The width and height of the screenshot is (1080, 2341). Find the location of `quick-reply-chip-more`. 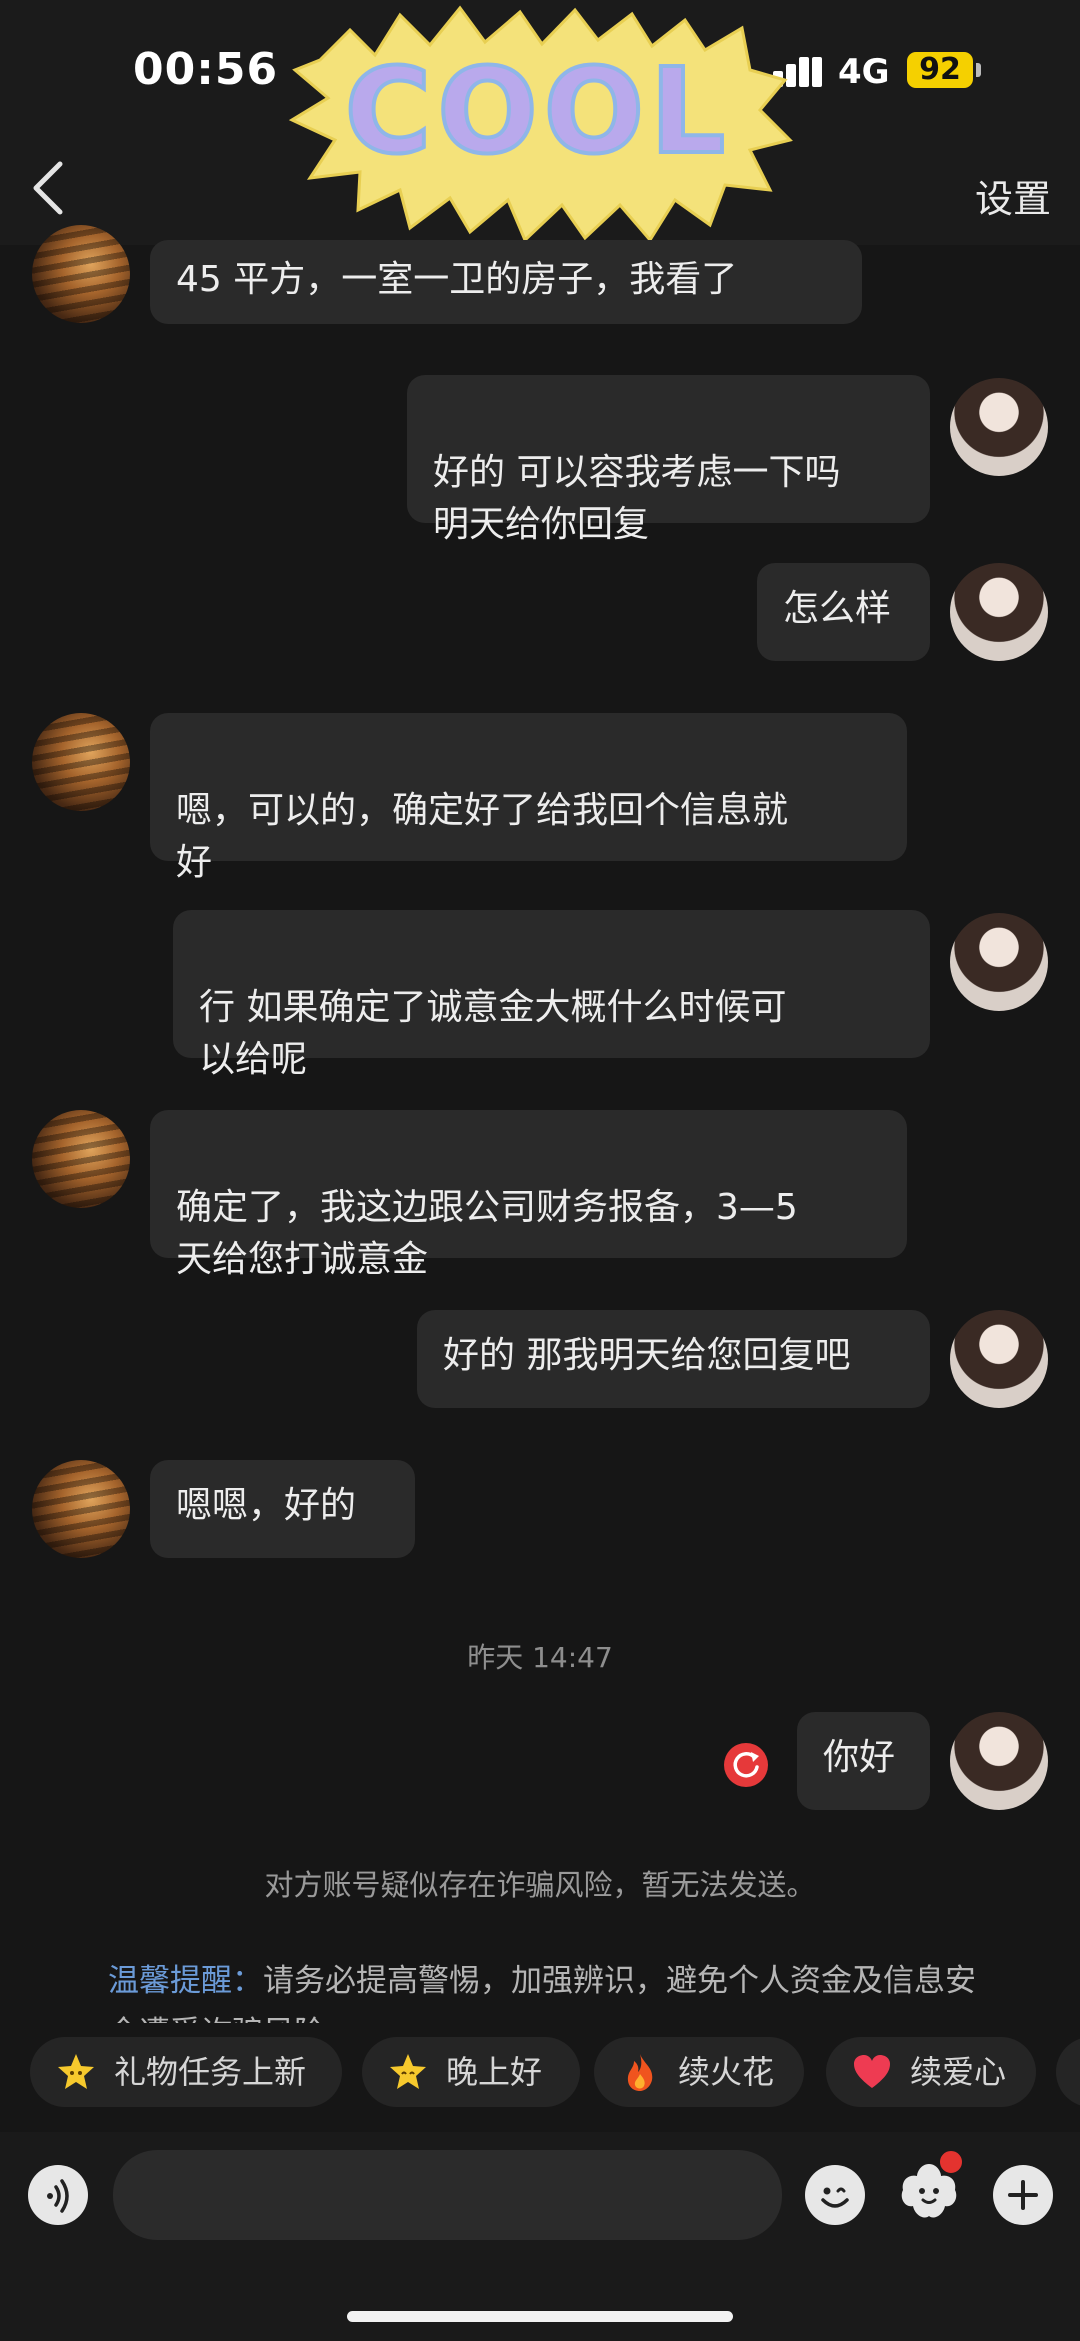

quick-reply-chip-more is located at coordinates (1068, 2072).